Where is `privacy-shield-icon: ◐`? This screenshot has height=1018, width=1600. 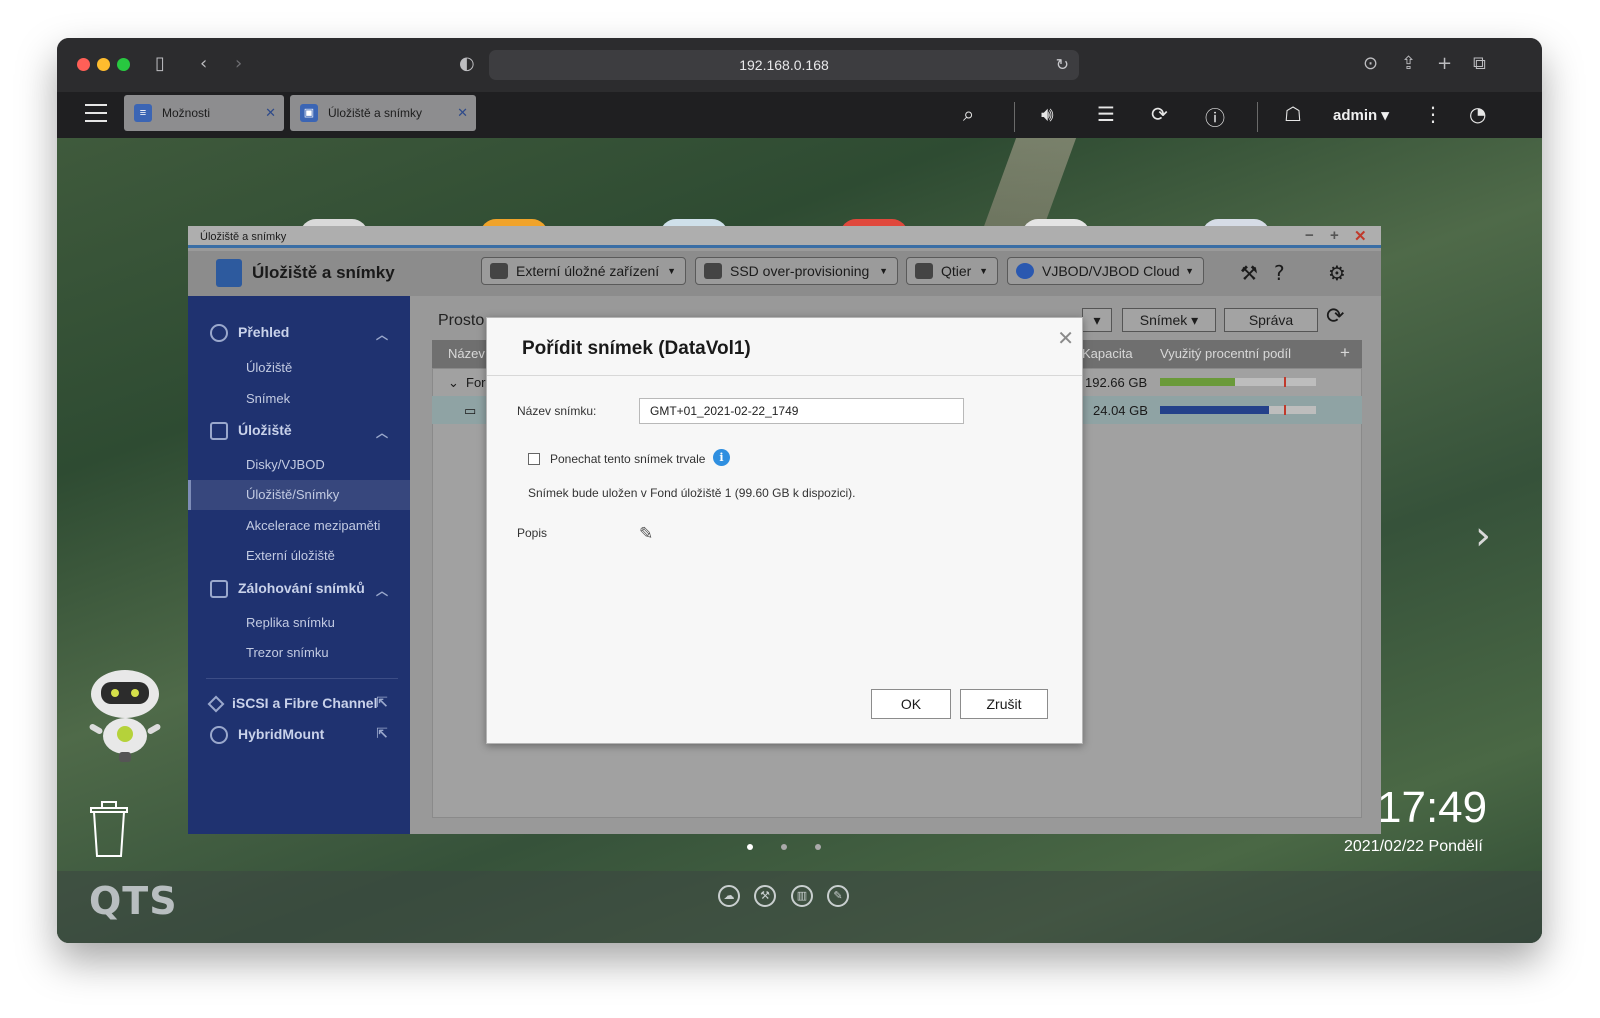 privacy-shield-icon: ◐ is located at coordinates (467, 63).